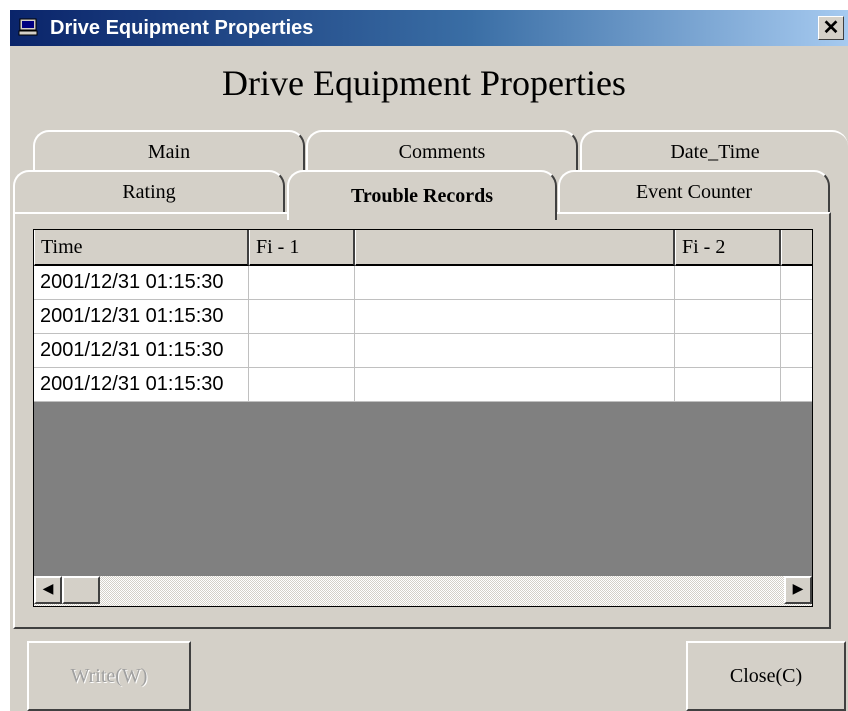 The height and width of the screenshot is (711, 848). Describe the element at coordinates (728, 248) in the screenshot. I see `column-header-fi-2: Fi - 2` at that location.